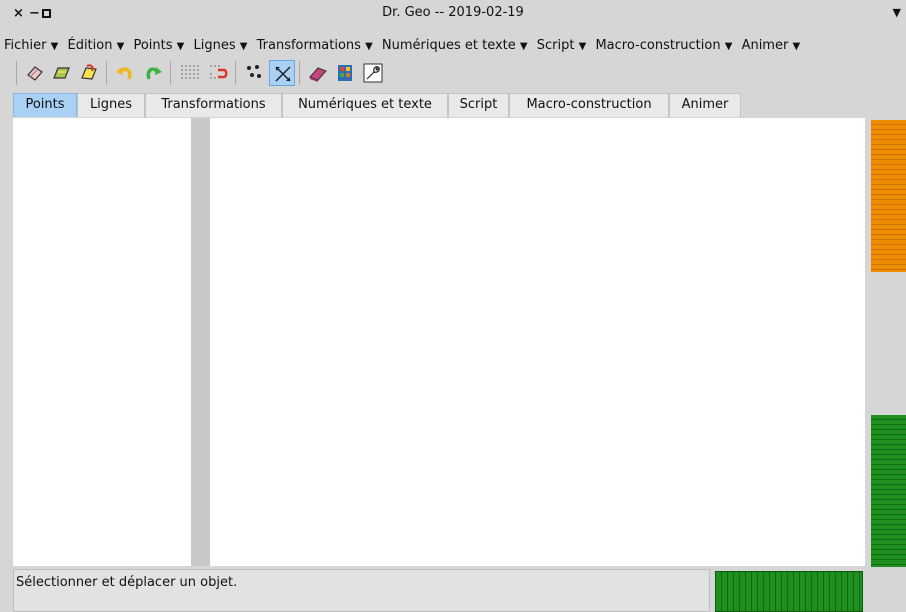  Describe the element at coordinates (200, 342) in the screenshot. I see `panel-splitter` at that location.